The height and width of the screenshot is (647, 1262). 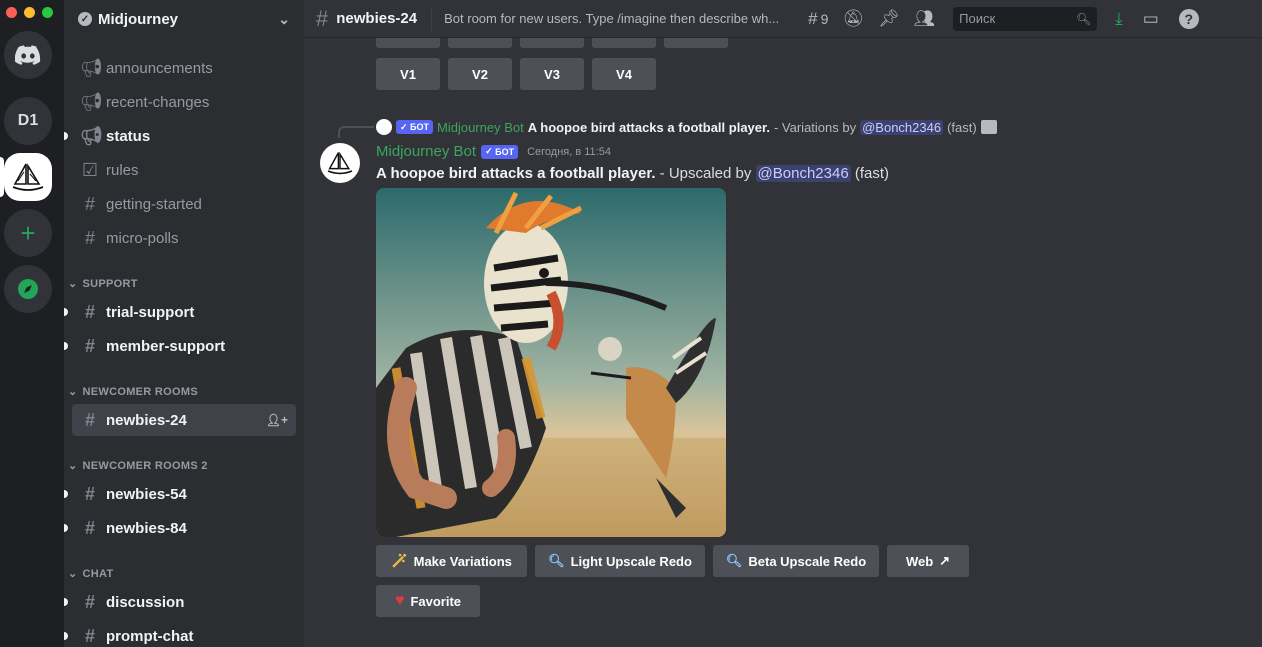 I want to click on reroll-button-partial, so click(x=696, y=43).